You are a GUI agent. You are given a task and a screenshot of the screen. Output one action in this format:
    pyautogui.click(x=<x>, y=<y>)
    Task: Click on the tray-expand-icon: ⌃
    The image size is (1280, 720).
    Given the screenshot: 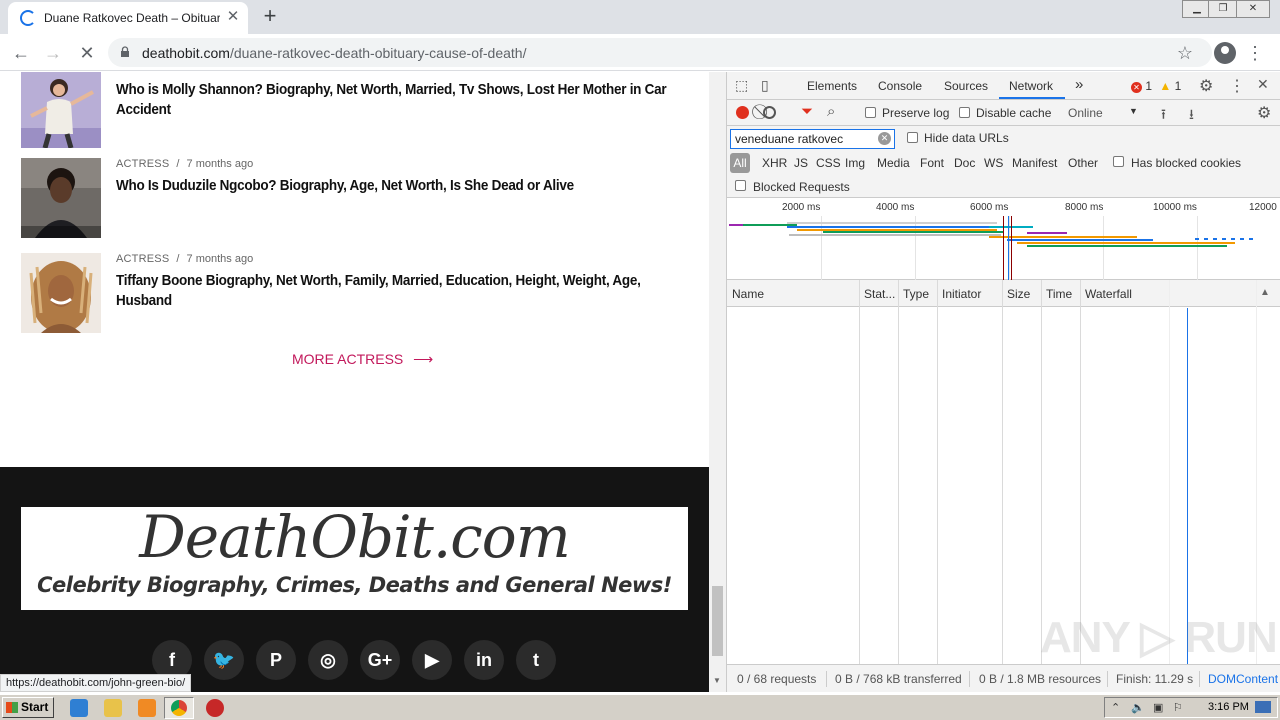 What is the action you would take?
    pyautogui.click(x=1115, y=707)
    